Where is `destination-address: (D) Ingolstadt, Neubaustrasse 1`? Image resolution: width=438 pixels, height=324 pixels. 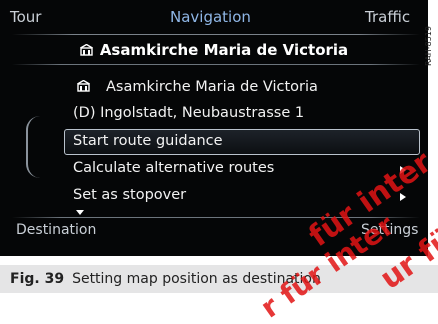
destination-address: (D) Ingolstadt, Neubaustrasse 1 is located at coordinates (189, 113).